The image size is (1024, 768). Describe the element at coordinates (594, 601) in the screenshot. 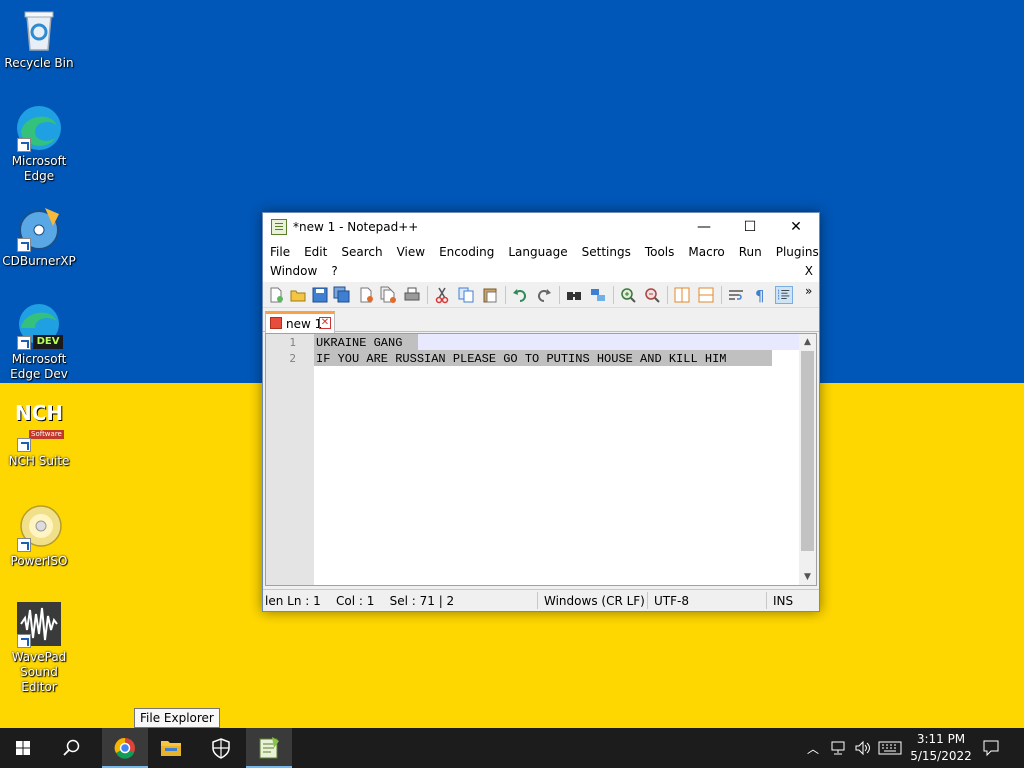

I see `status-eol: Windows (CR LF)` at that location.